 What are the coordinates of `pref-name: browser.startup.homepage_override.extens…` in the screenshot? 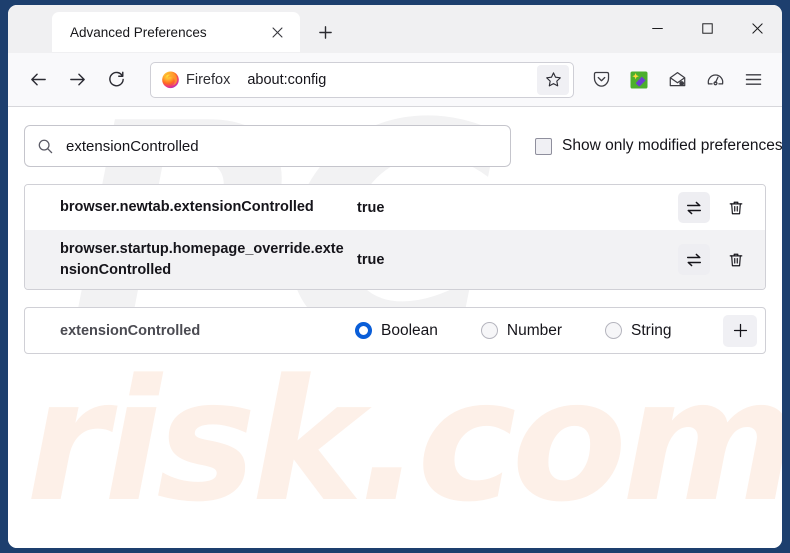 It's located at (202, 259).